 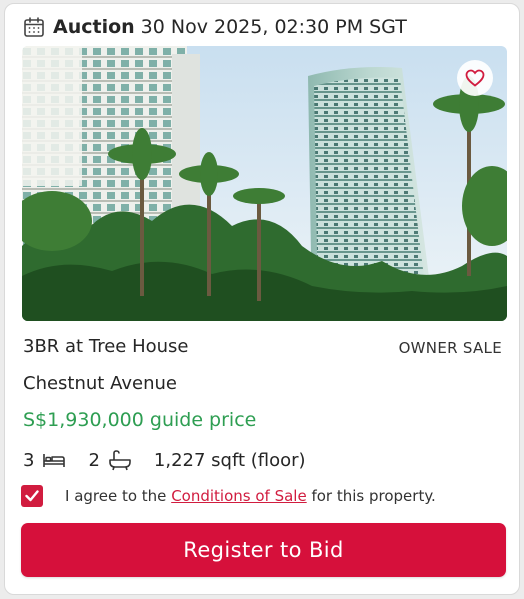 I want to click on auction-header: Auction 30 Nov 2025, 02:30 PM SGT, so click(x=215, y=27).